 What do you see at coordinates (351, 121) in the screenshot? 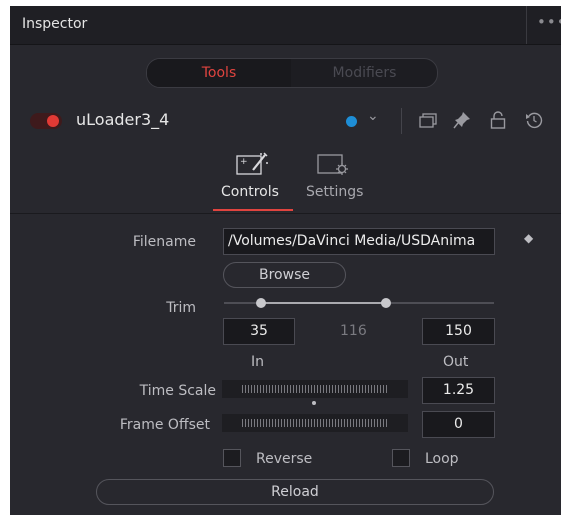
I see `node-color-dot` at bounding box center [351, 121].